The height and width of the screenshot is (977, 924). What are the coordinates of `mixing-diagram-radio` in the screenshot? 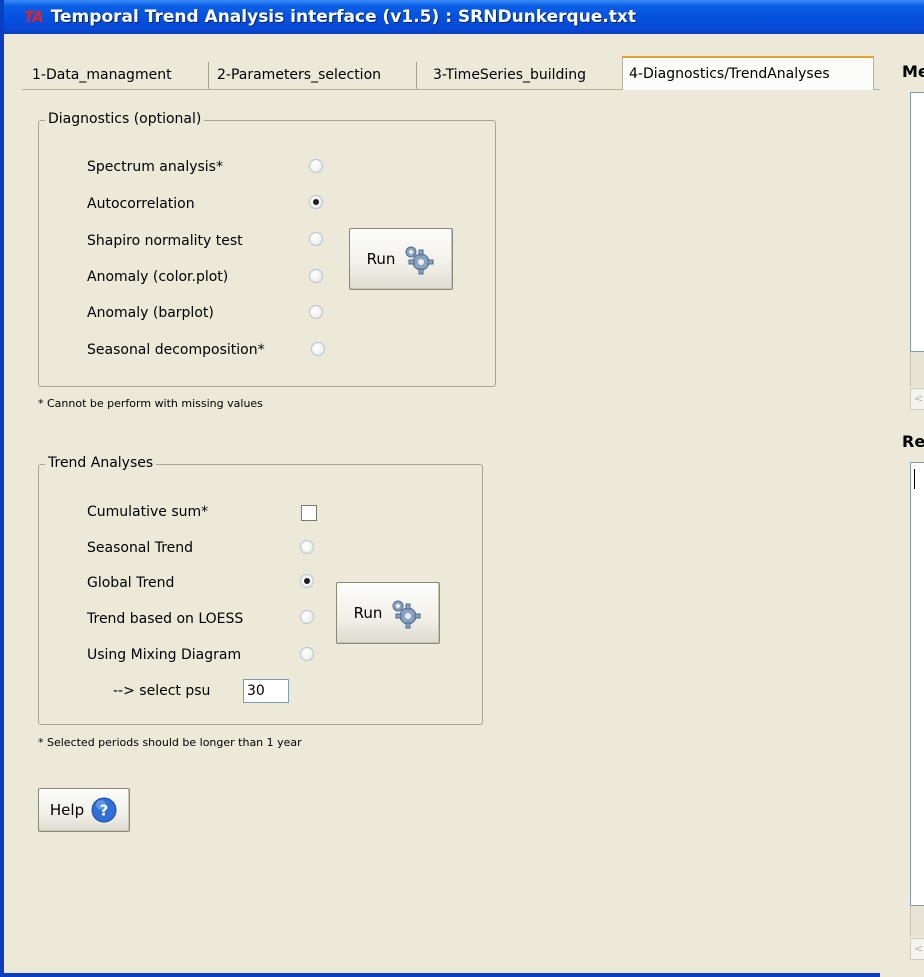 It's located at (307, 654).